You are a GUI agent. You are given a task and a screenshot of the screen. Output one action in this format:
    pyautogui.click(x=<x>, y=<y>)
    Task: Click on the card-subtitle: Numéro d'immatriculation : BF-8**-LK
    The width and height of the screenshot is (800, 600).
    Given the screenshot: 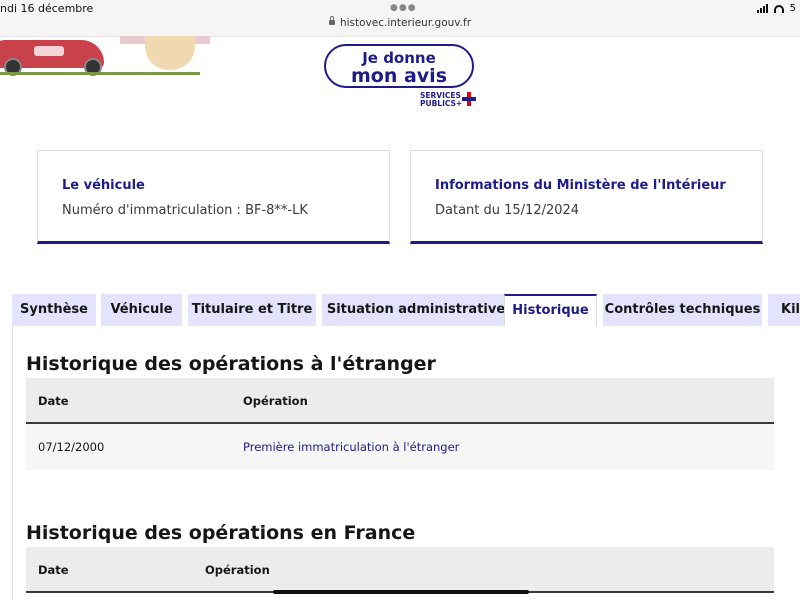 What is the action you would take?
    pyautogui.click(x=185, y=210)
    